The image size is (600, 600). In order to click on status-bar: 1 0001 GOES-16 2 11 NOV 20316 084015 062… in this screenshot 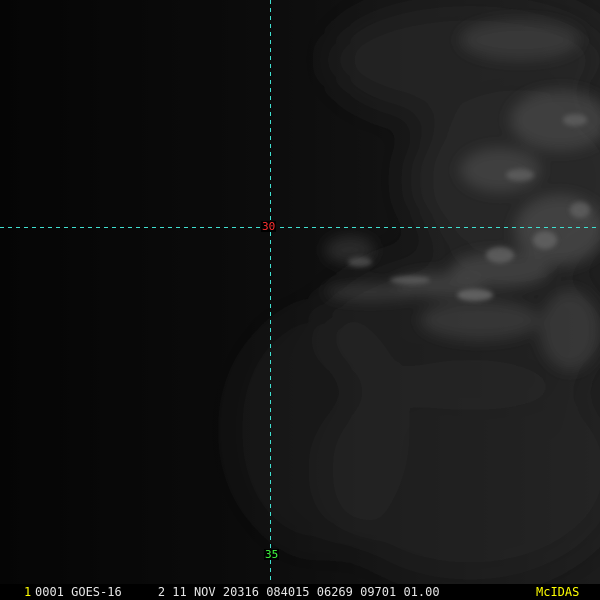, I will do `click(300, 592)`.